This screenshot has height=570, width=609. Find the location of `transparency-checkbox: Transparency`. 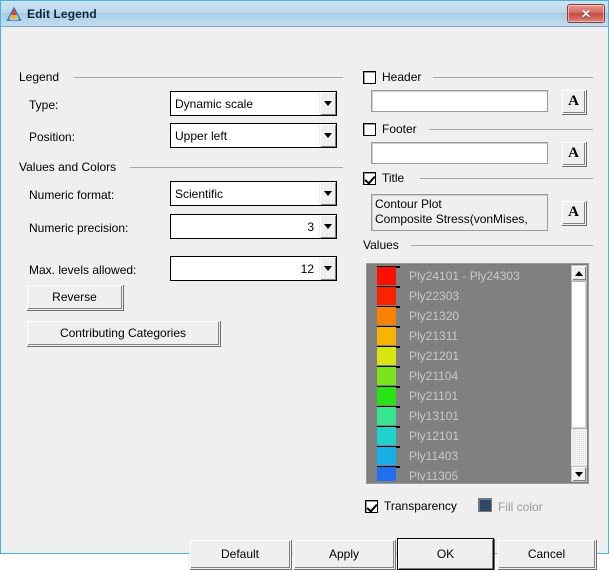

transparency-checkbox: Transparency is located at coordinates (413, 506).